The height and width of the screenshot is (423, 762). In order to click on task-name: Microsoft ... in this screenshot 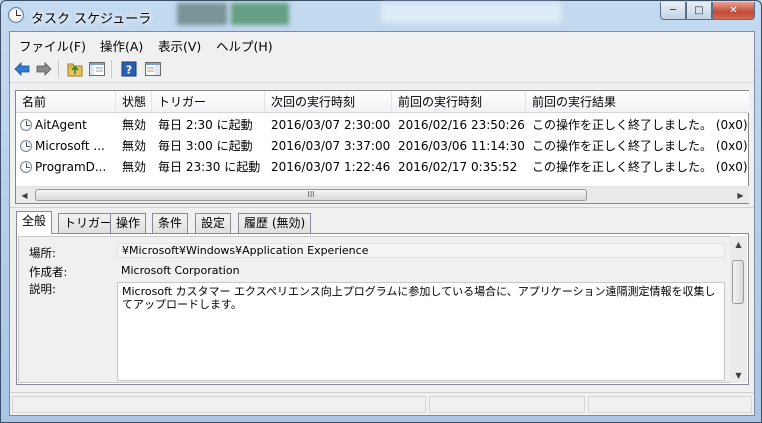, I will do `click(70, 146)`.